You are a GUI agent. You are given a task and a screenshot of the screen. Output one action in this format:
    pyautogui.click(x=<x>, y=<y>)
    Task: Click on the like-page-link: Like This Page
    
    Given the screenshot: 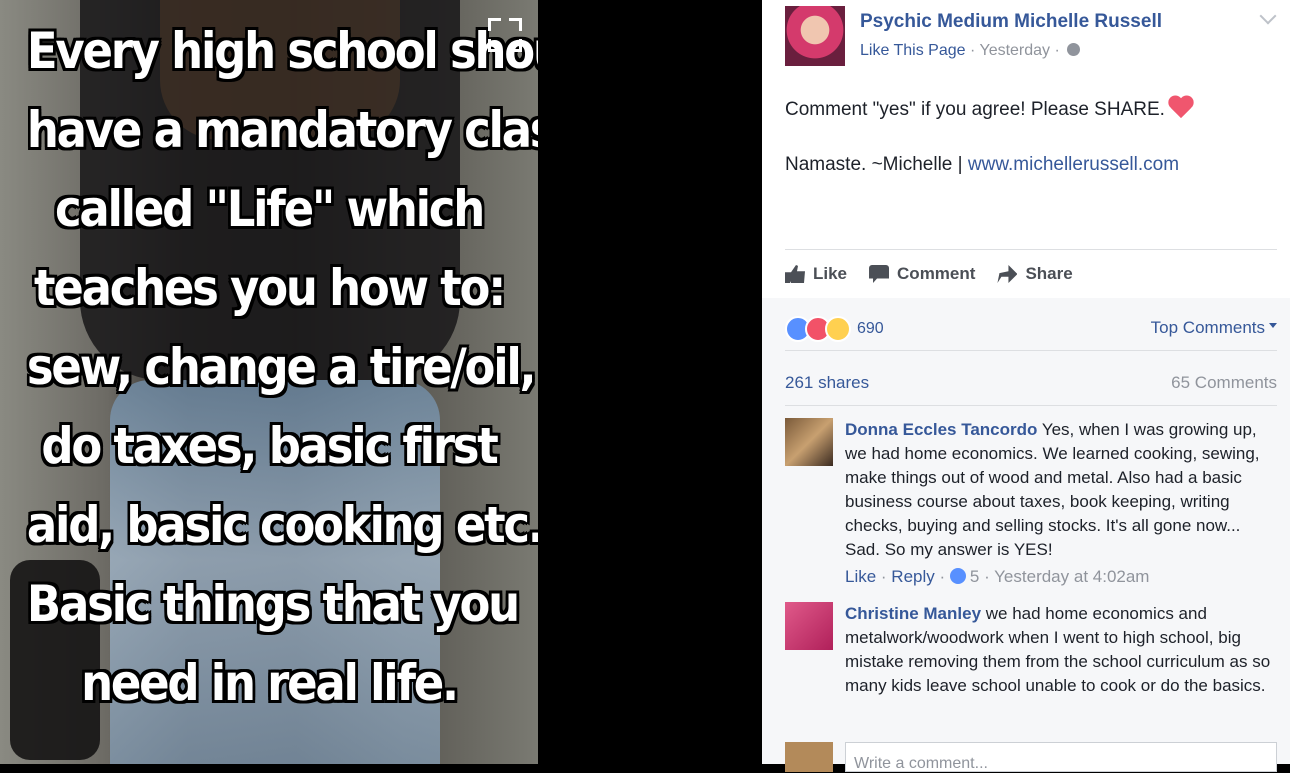 What is the action you would take?
    pyautogui.click(x=913, y=50)
    